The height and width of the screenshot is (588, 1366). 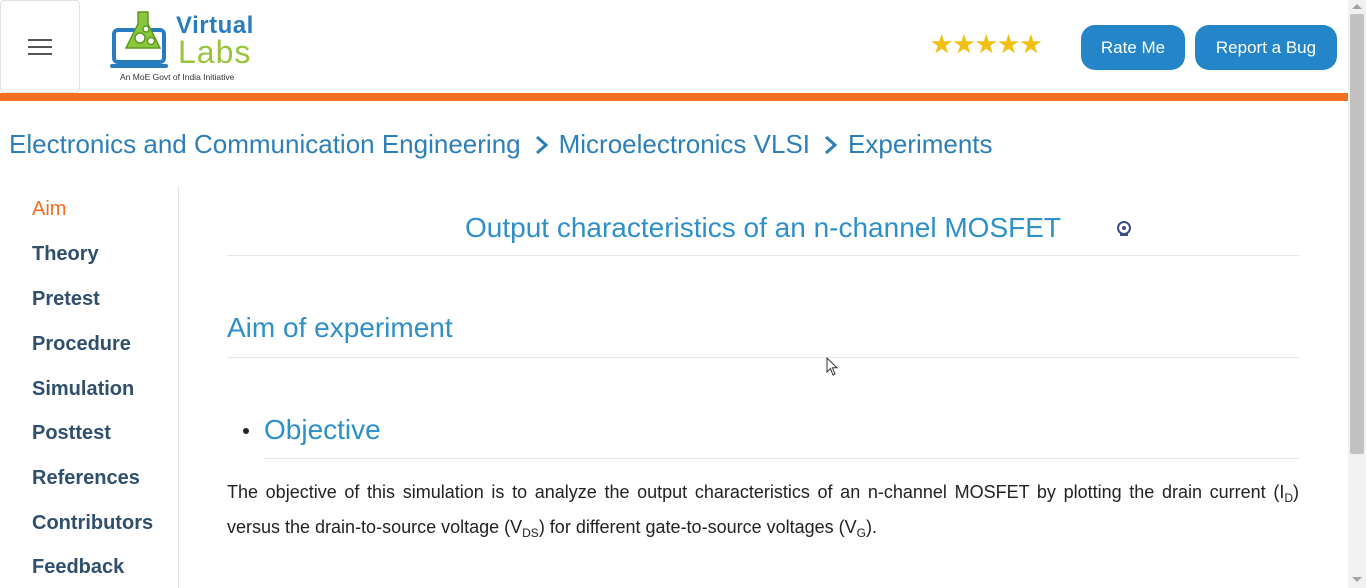 I want to click on scrollbar-thumb, so click(x=1357, y=234).